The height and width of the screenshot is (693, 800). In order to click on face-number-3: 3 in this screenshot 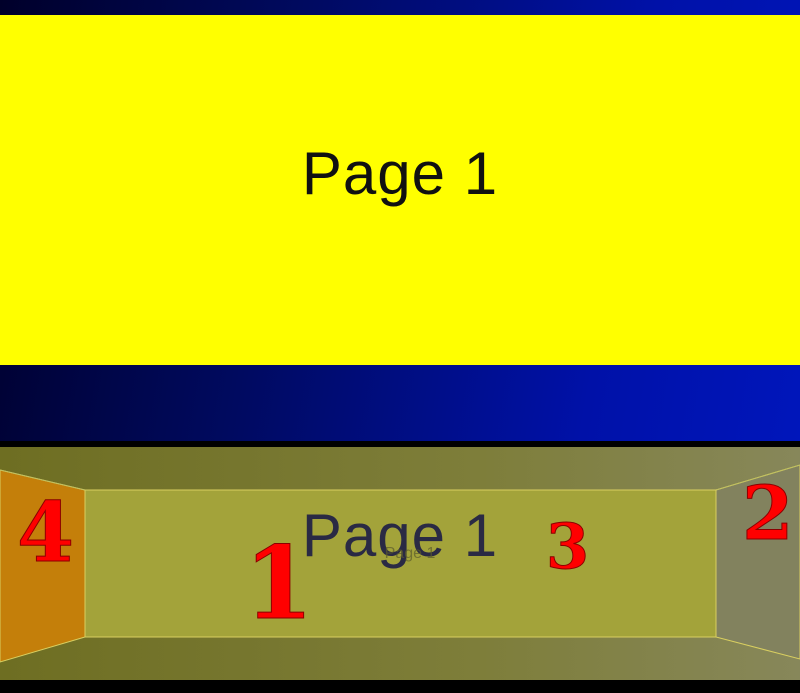, I will do `click(567, 546)`.